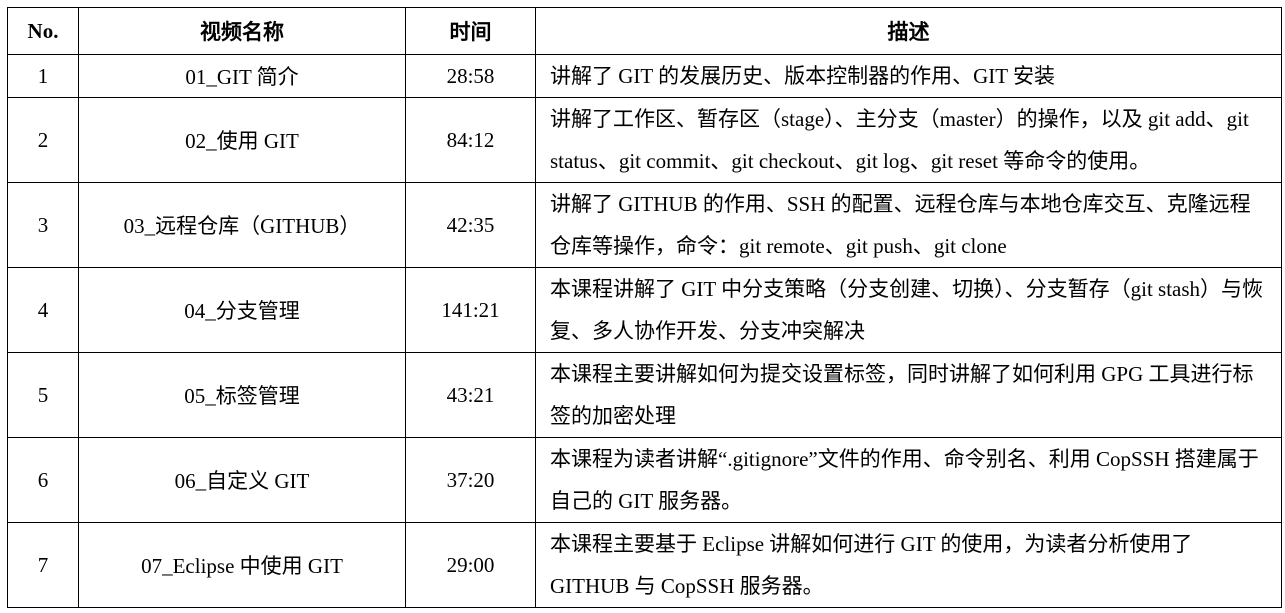  What do you see at coordinates (43, 395) in the screenshot?
I see `cell-no: 5` at bounding box center [43, 395].